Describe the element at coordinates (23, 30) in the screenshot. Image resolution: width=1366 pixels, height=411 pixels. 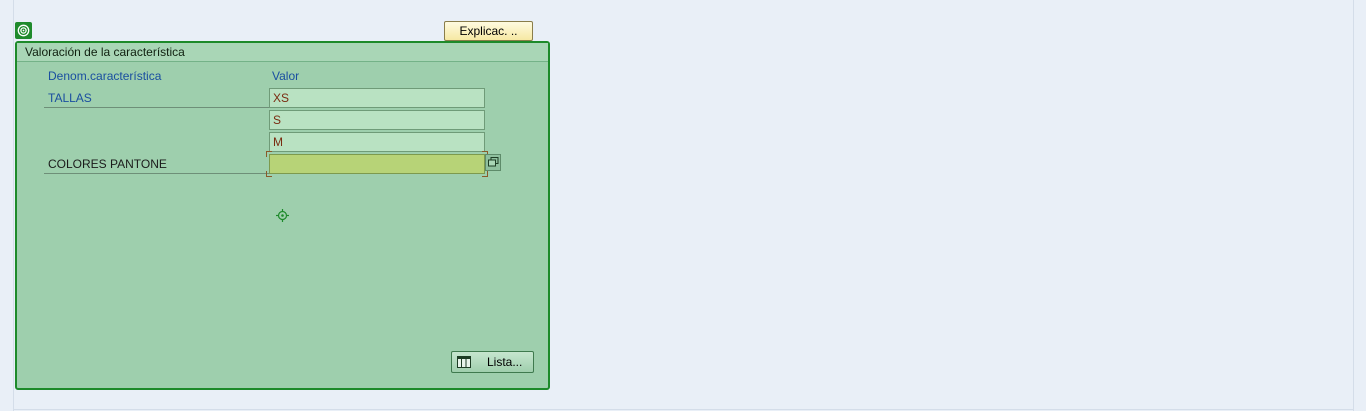
I see `target-ring-icon` at that location.